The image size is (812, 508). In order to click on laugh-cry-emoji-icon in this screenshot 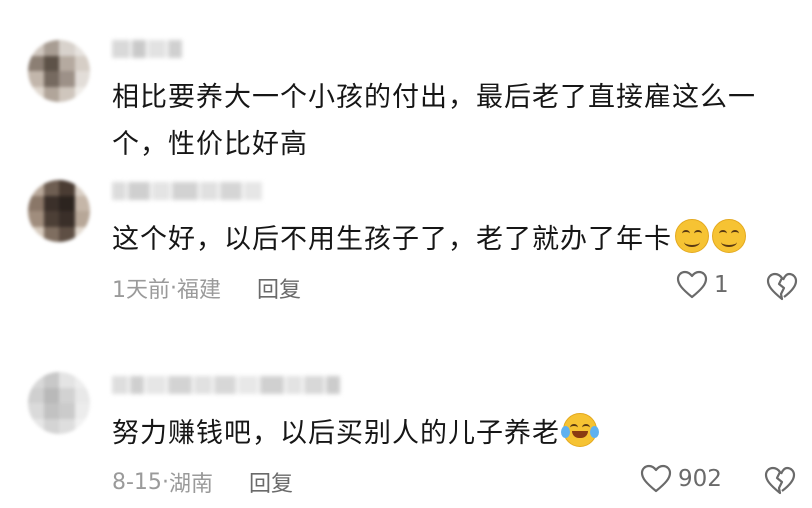, I will do `click(580, 430)`.